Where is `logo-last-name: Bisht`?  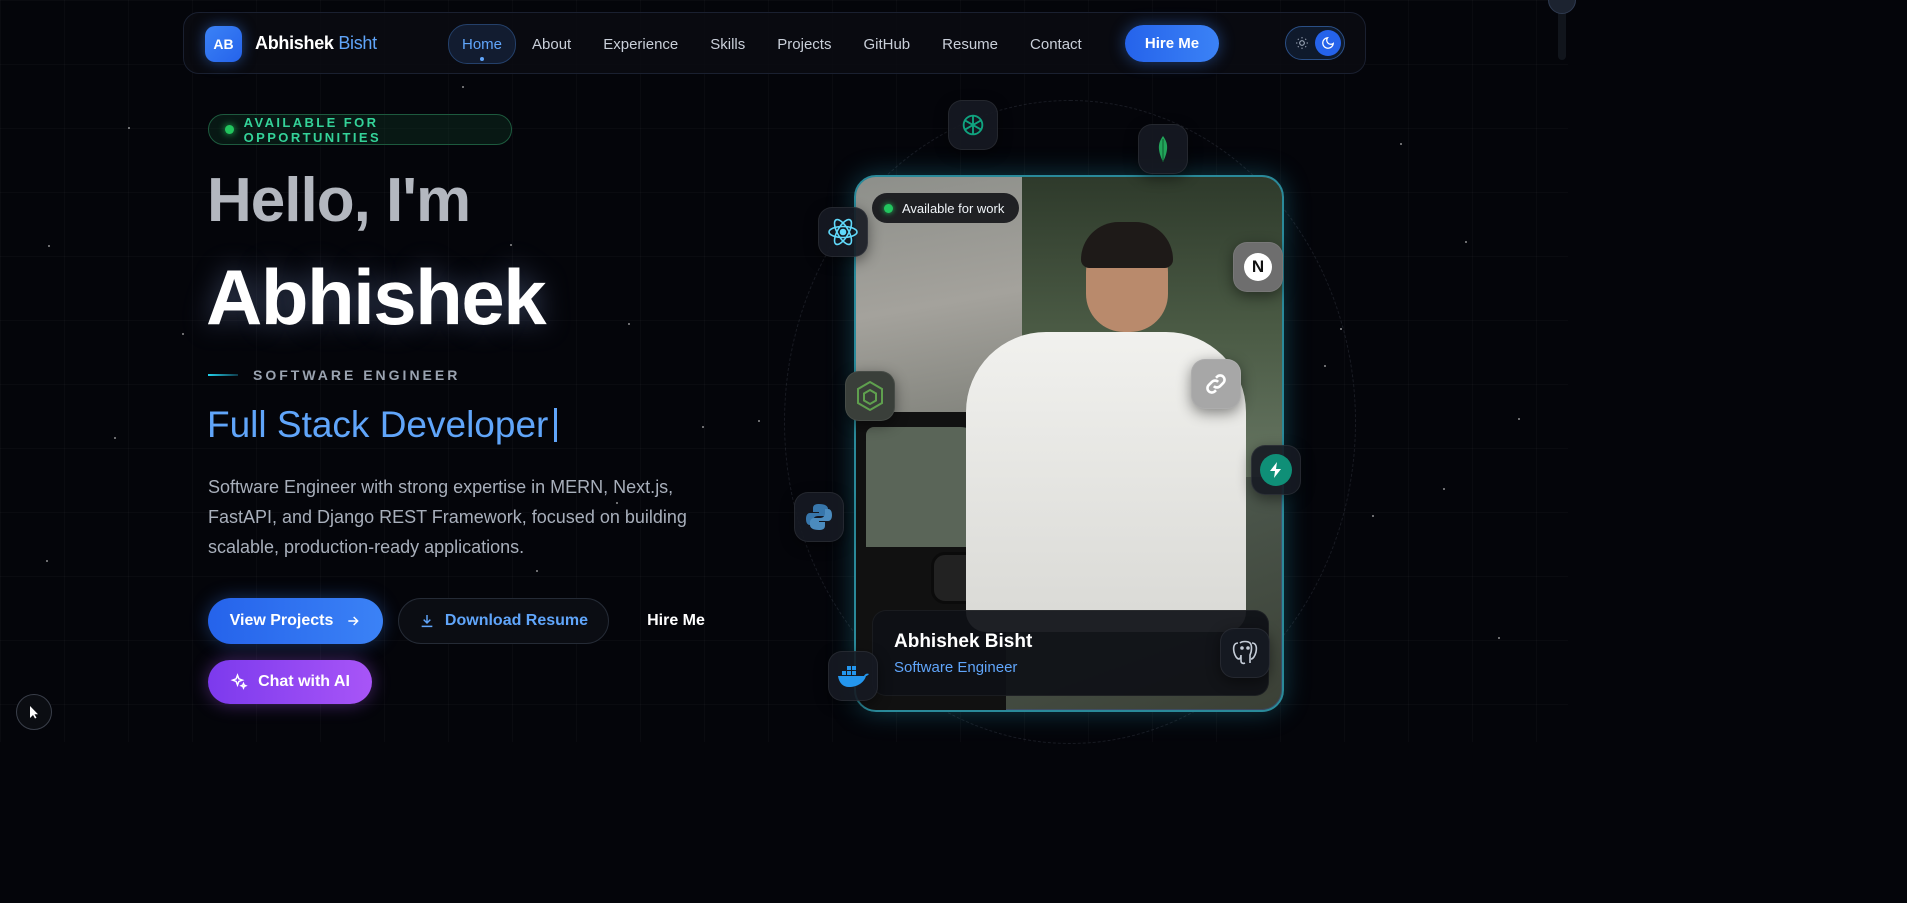 logo-last-name: Bisht is located at coordinates (357, 43).